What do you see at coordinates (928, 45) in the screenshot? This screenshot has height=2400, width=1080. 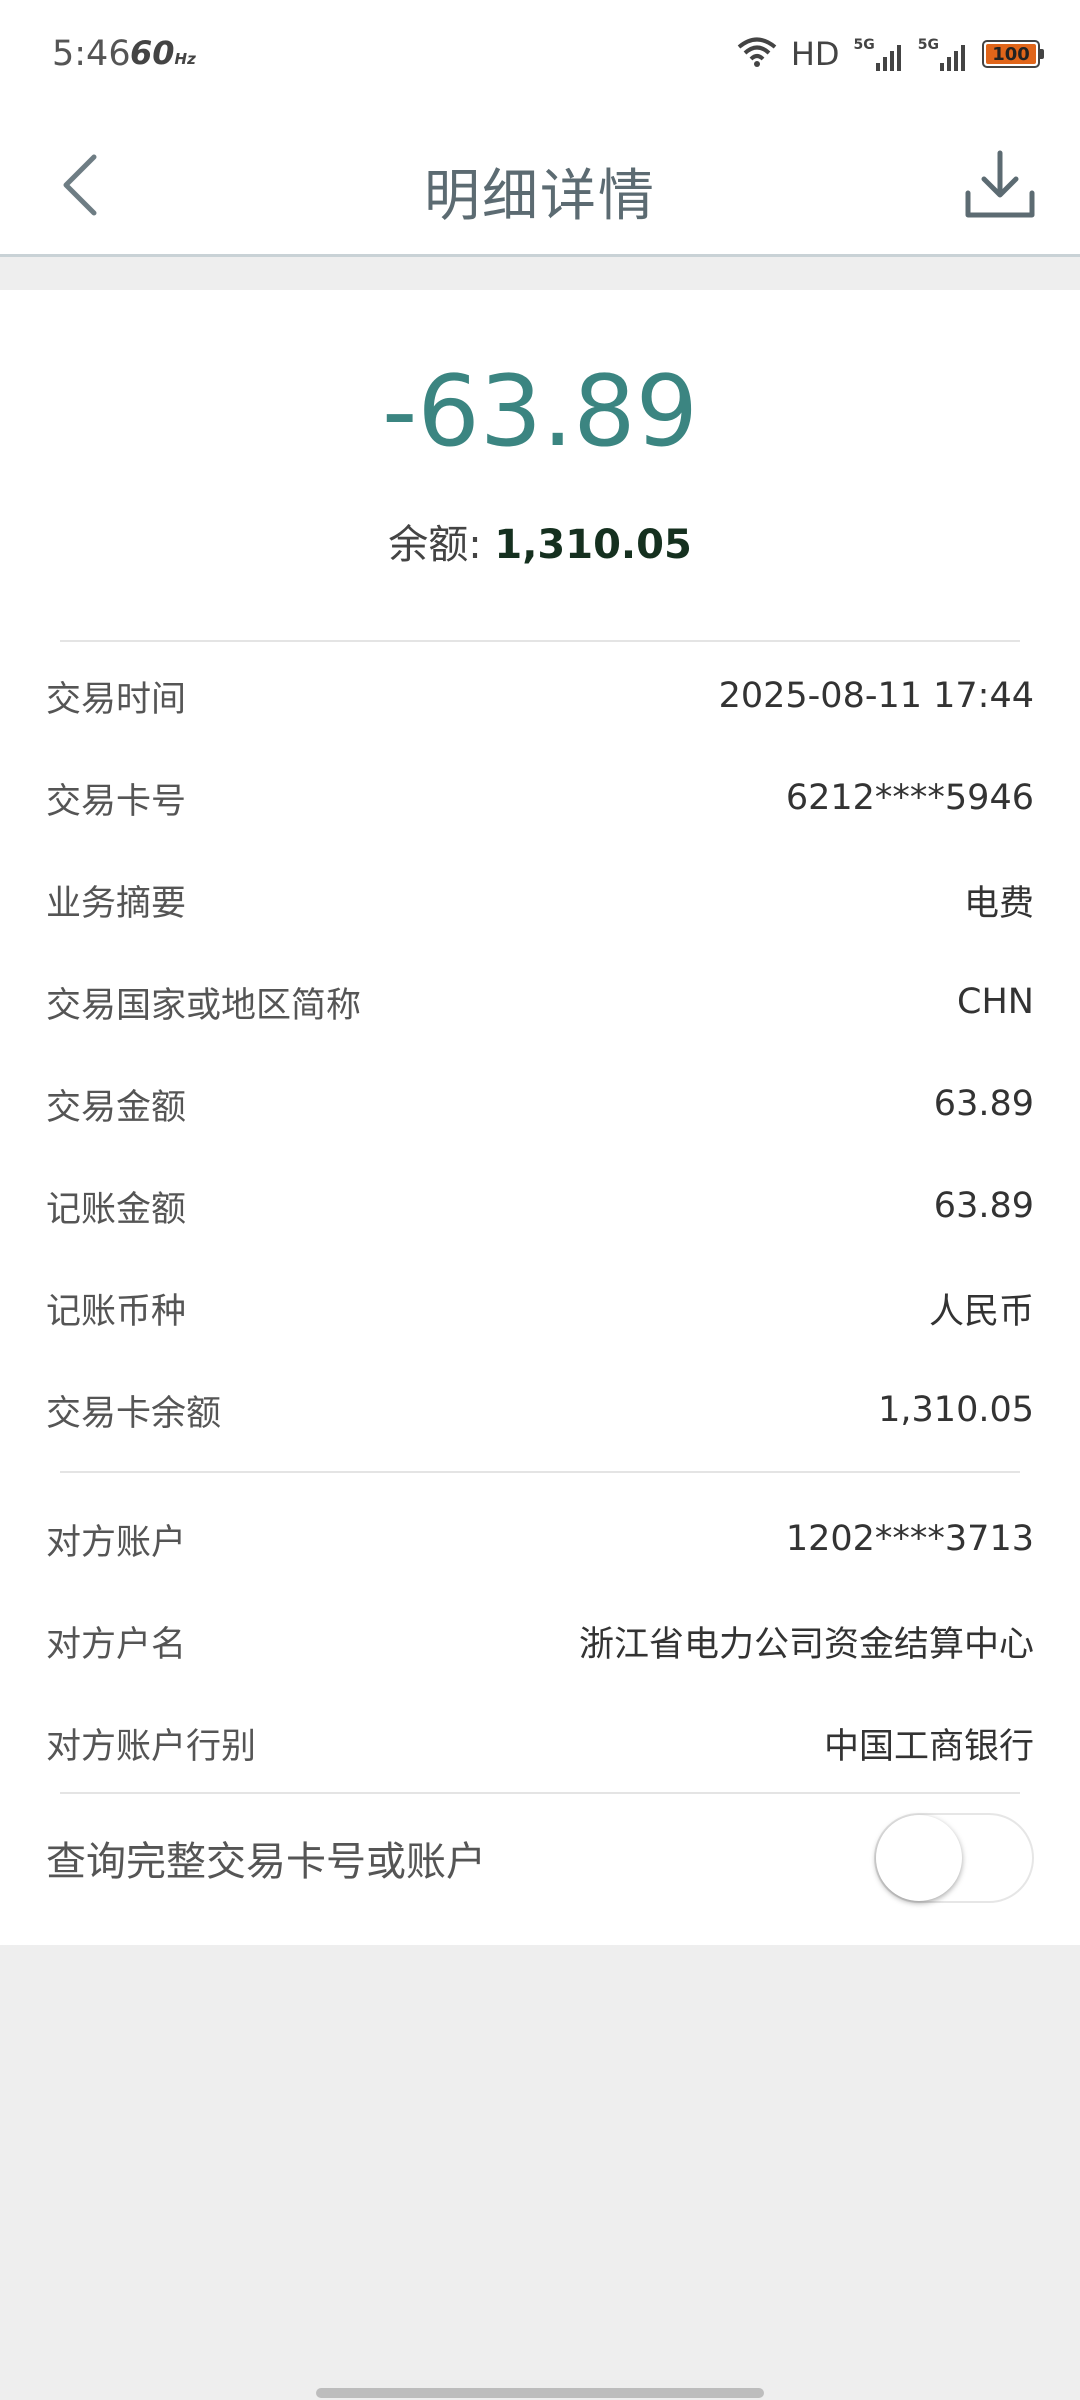 I see `network-label-2: 5G` at bounding box center [928, 45].